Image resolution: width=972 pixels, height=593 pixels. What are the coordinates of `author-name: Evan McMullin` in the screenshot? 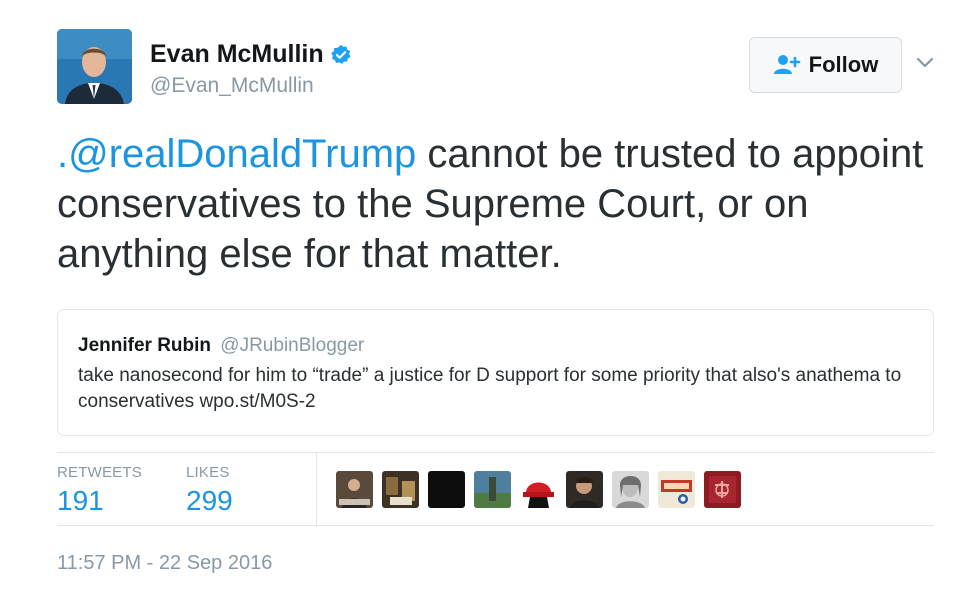 It's located at (237, 54).